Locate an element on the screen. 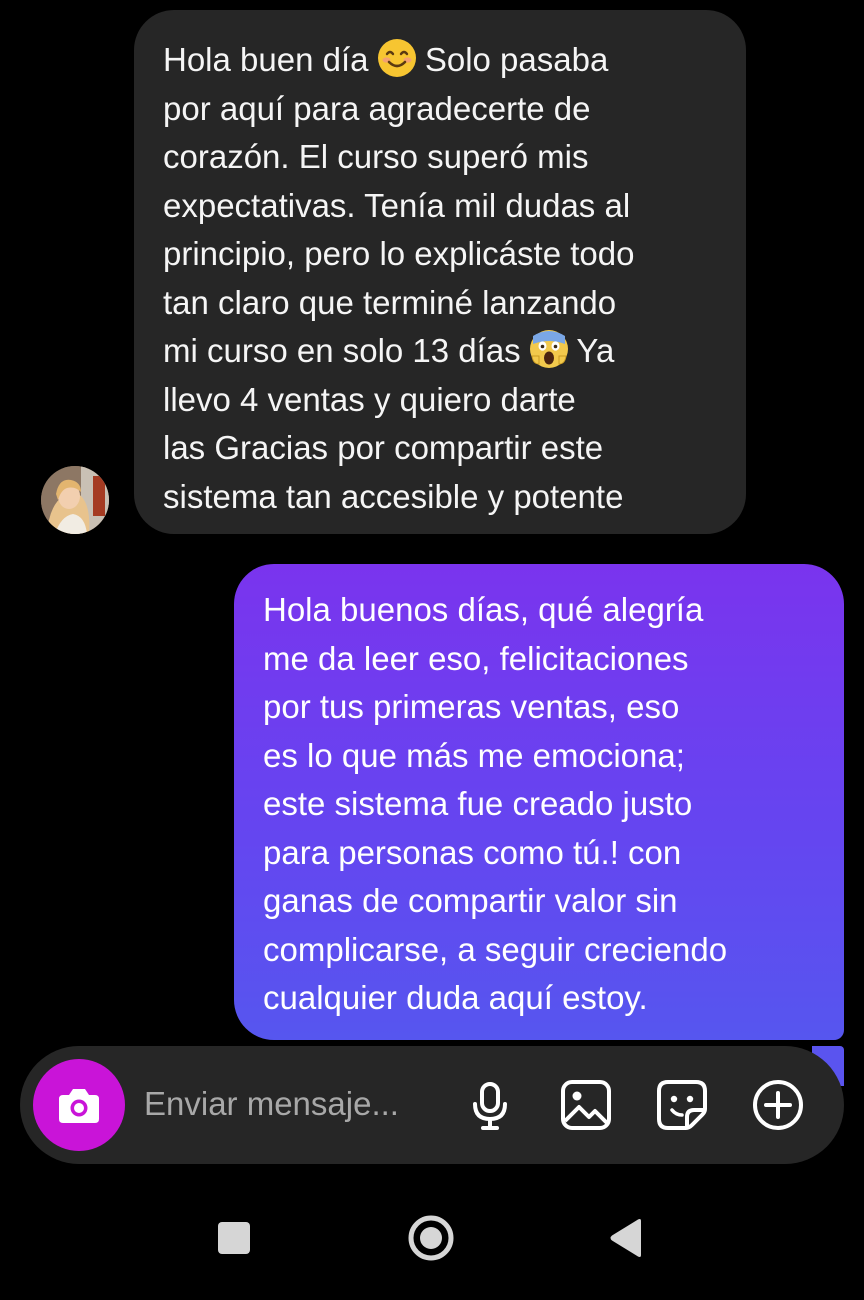 The height and width of the screenshot is (1300, 864). message-composer is located at coordinates (432, 1105).